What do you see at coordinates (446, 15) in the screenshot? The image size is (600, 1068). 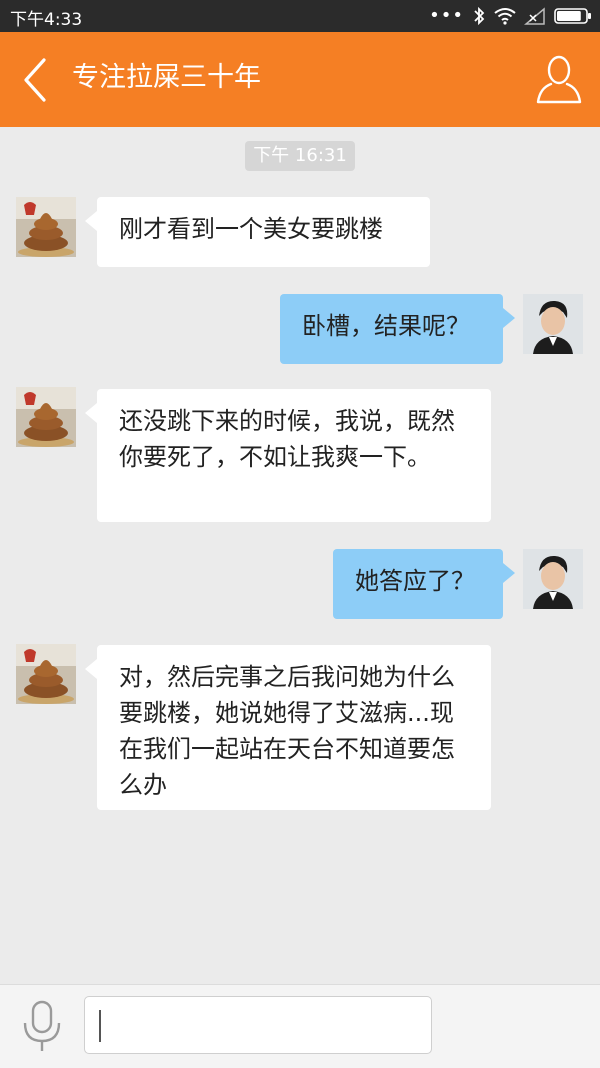 I see `more-dots-icon: •••` at bounding box center [446, 15].